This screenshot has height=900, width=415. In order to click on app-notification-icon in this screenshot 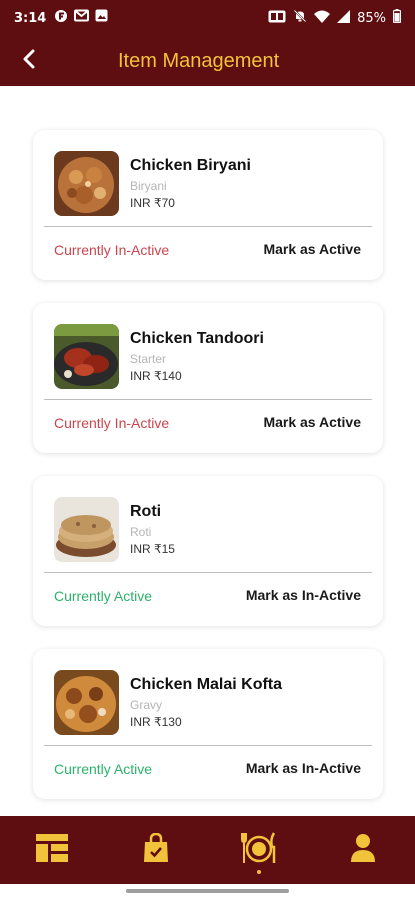, I will do `click(61, 18)`.